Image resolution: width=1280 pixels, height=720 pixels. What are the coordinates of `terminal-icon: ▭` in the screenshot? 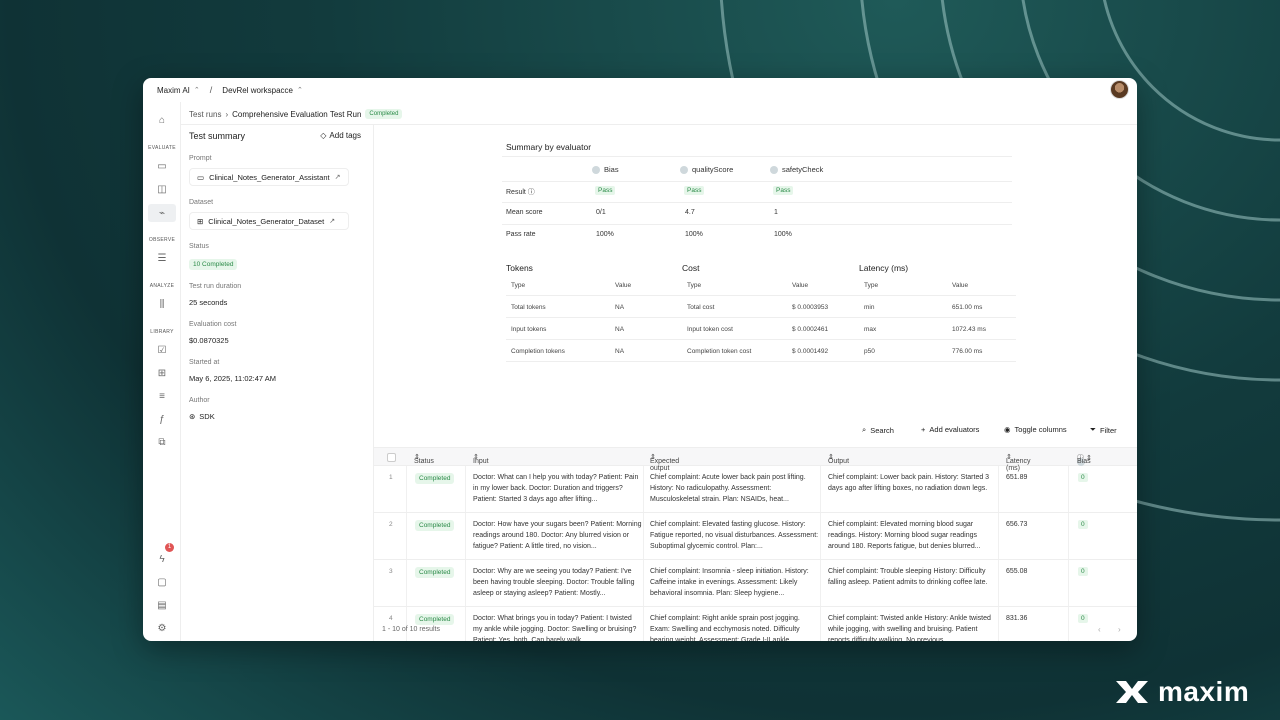 It's located at (162, 166).